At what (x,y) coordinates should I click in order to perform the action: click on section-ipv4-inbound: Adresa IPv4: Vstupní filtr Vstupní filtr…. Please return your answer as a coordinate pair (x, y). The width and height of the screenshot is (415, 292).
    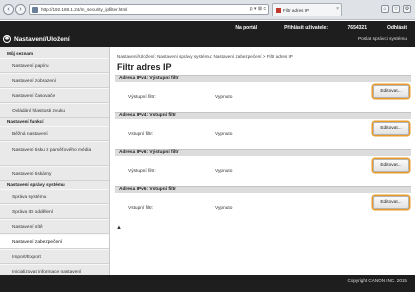
    Looking at the image, I should click on (263, 130).